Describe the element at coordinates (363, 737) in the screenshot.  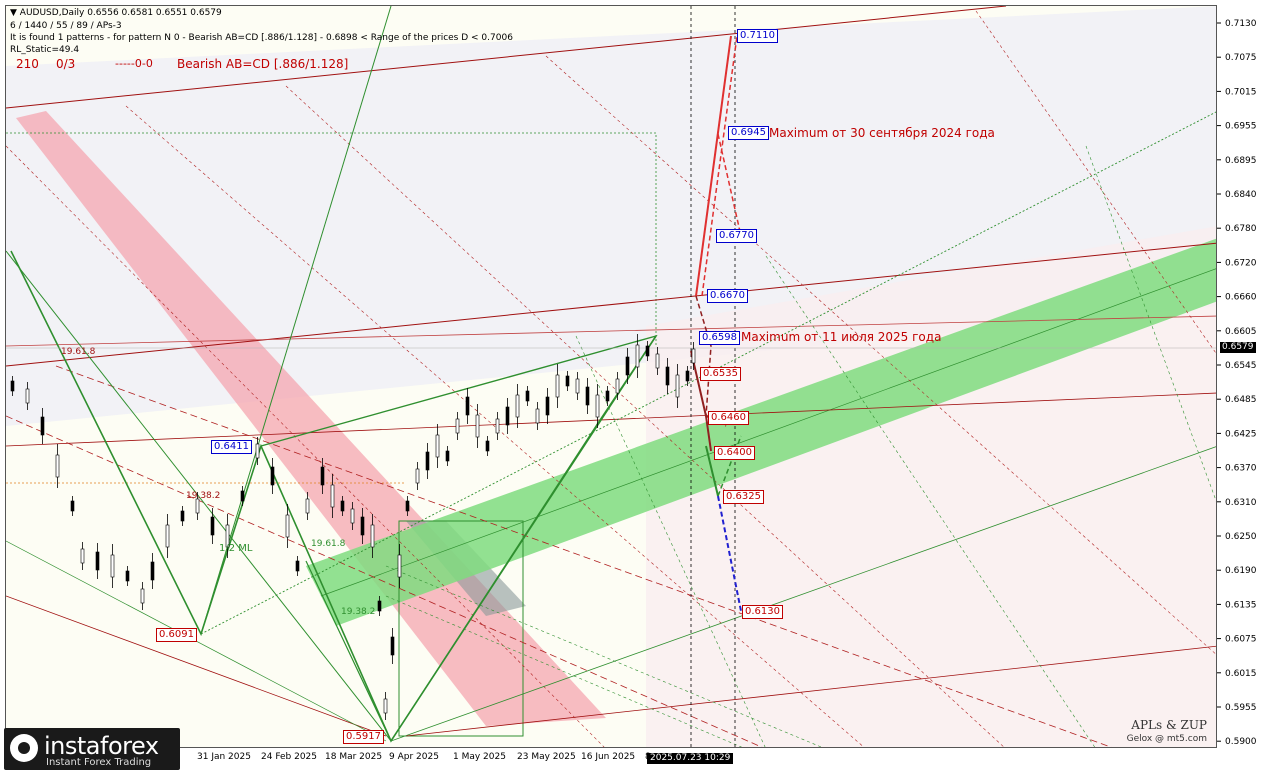
I see `pivot-box: 0.5917` at that location.